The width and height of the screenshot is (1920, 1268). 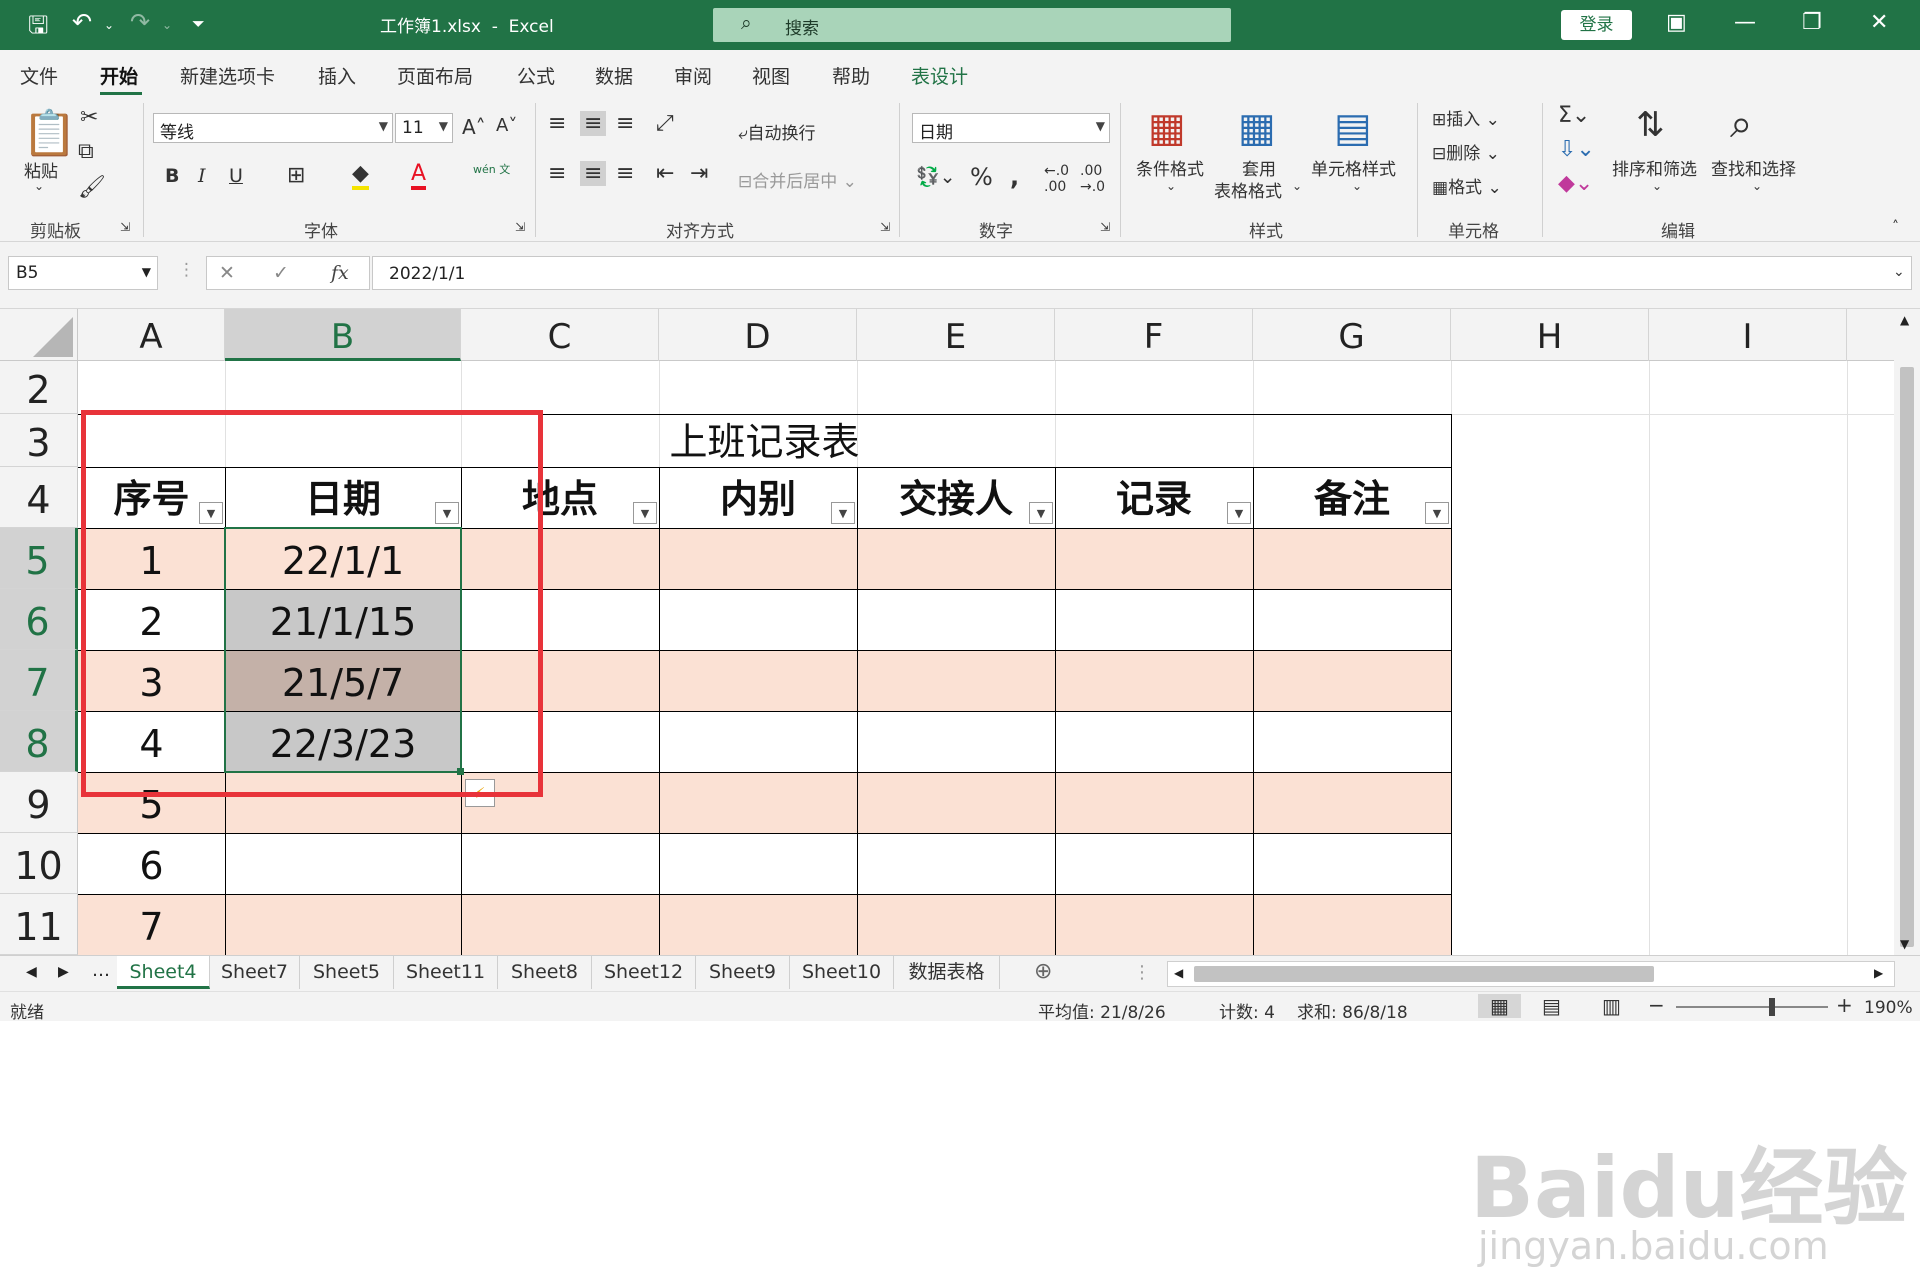 What do you see at coordinates (1753, 167) in the screenshot?
I see `find-select-label: 查找和选择` at bounding box center [1753, 167].